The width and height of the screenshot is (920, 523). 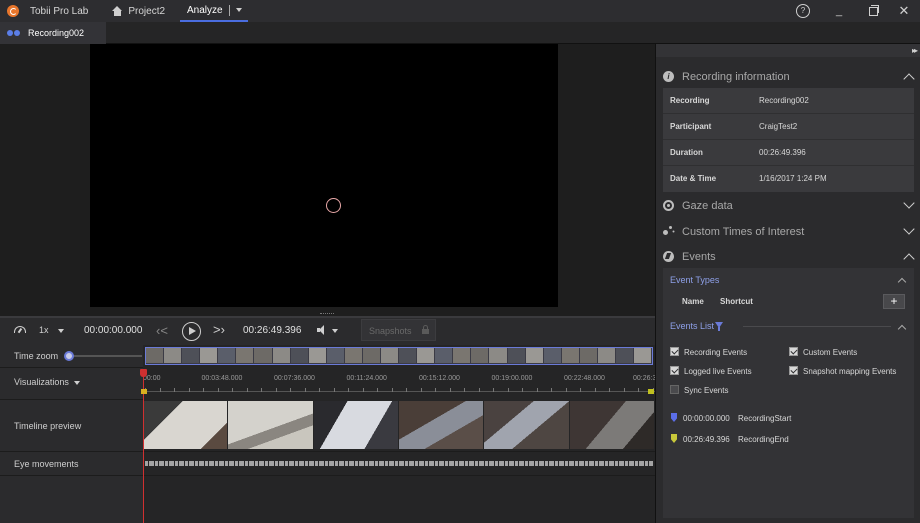 I want to click on help-icon: ?, so click(x=803, y=11).